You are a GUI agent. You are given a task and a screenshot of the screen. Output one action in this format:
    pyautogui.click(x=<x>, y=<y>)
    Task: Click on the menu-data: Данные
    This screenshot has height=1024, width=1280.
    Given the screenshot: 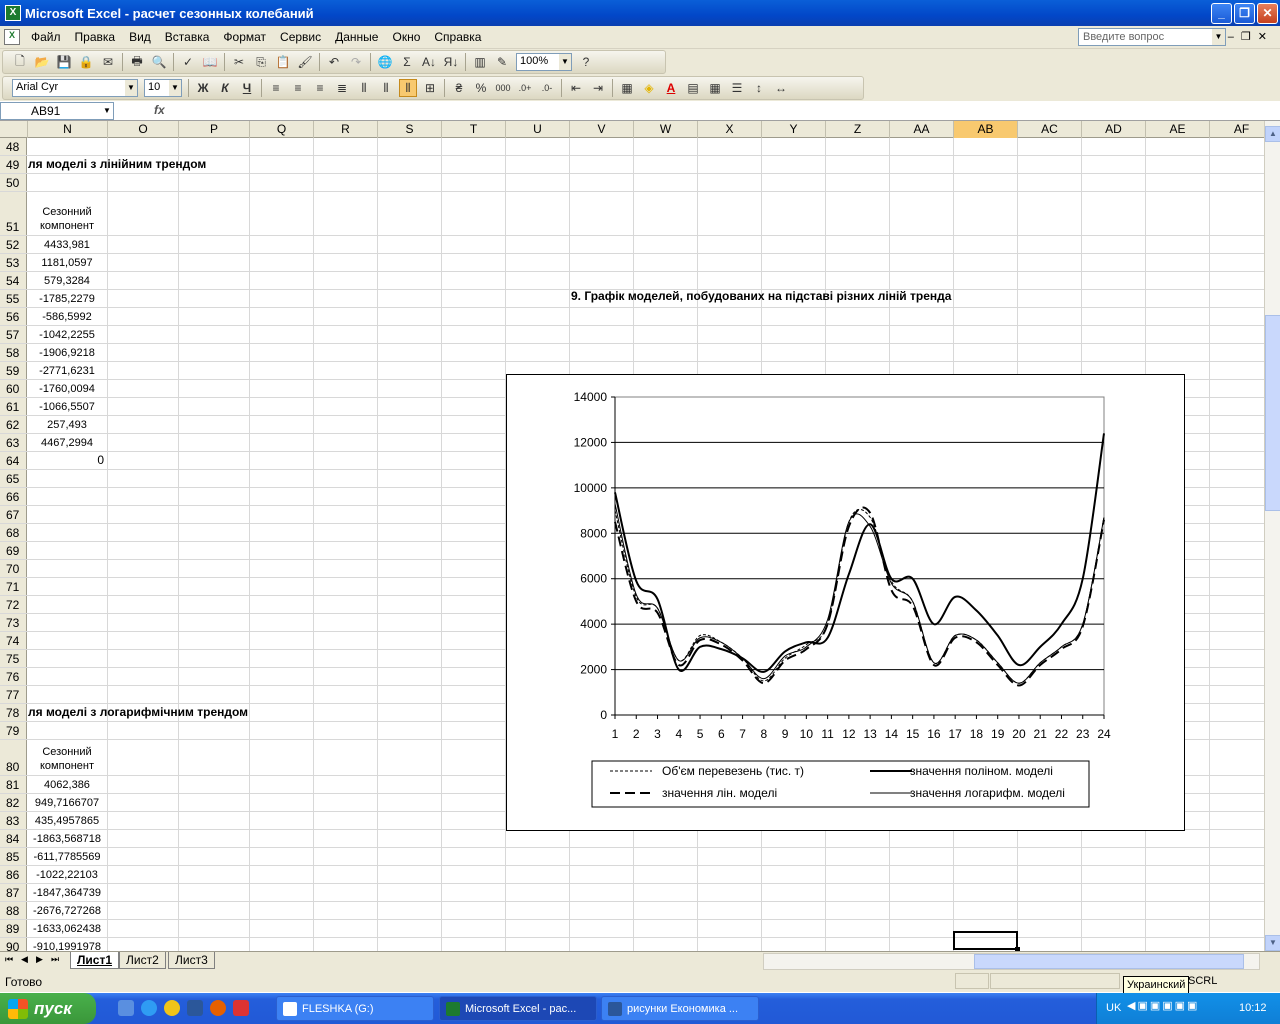 What is the action you would take?
    pyautogui.click(x=356, y=37)
    